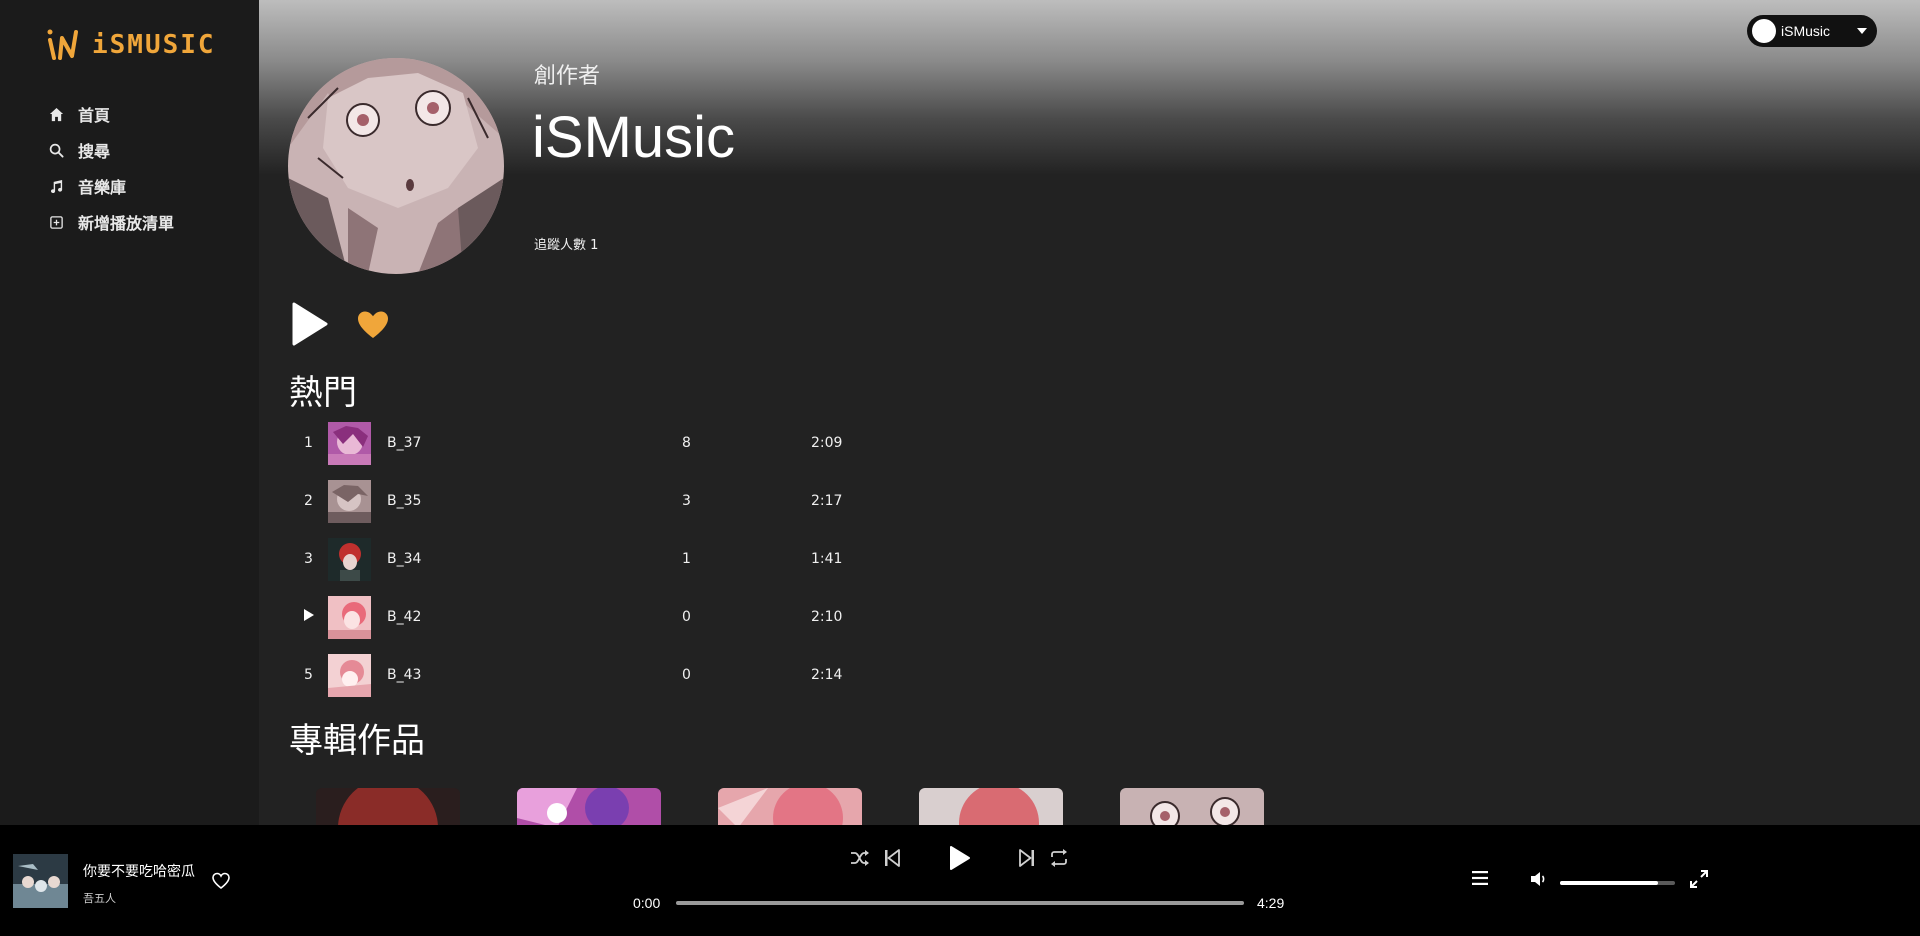  I want to click on table-row: 3 B_34 1 1:41, so click(579, 559).